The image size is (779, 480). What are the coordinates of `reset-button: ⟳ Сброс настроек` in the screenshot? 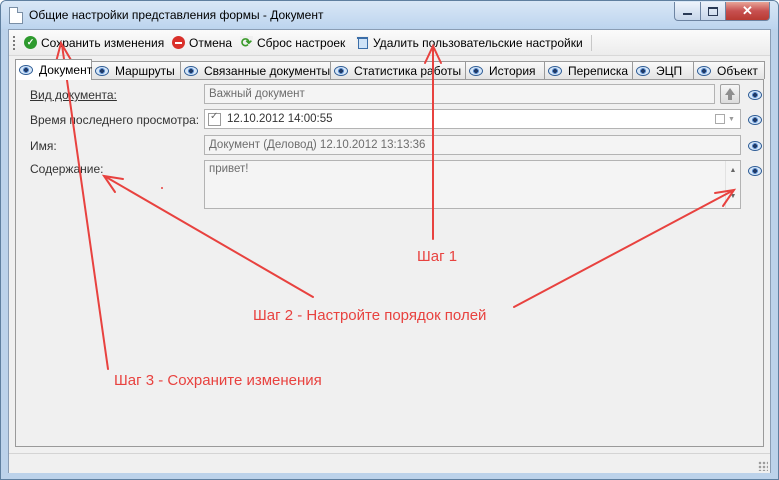 It's located at (292, 42).